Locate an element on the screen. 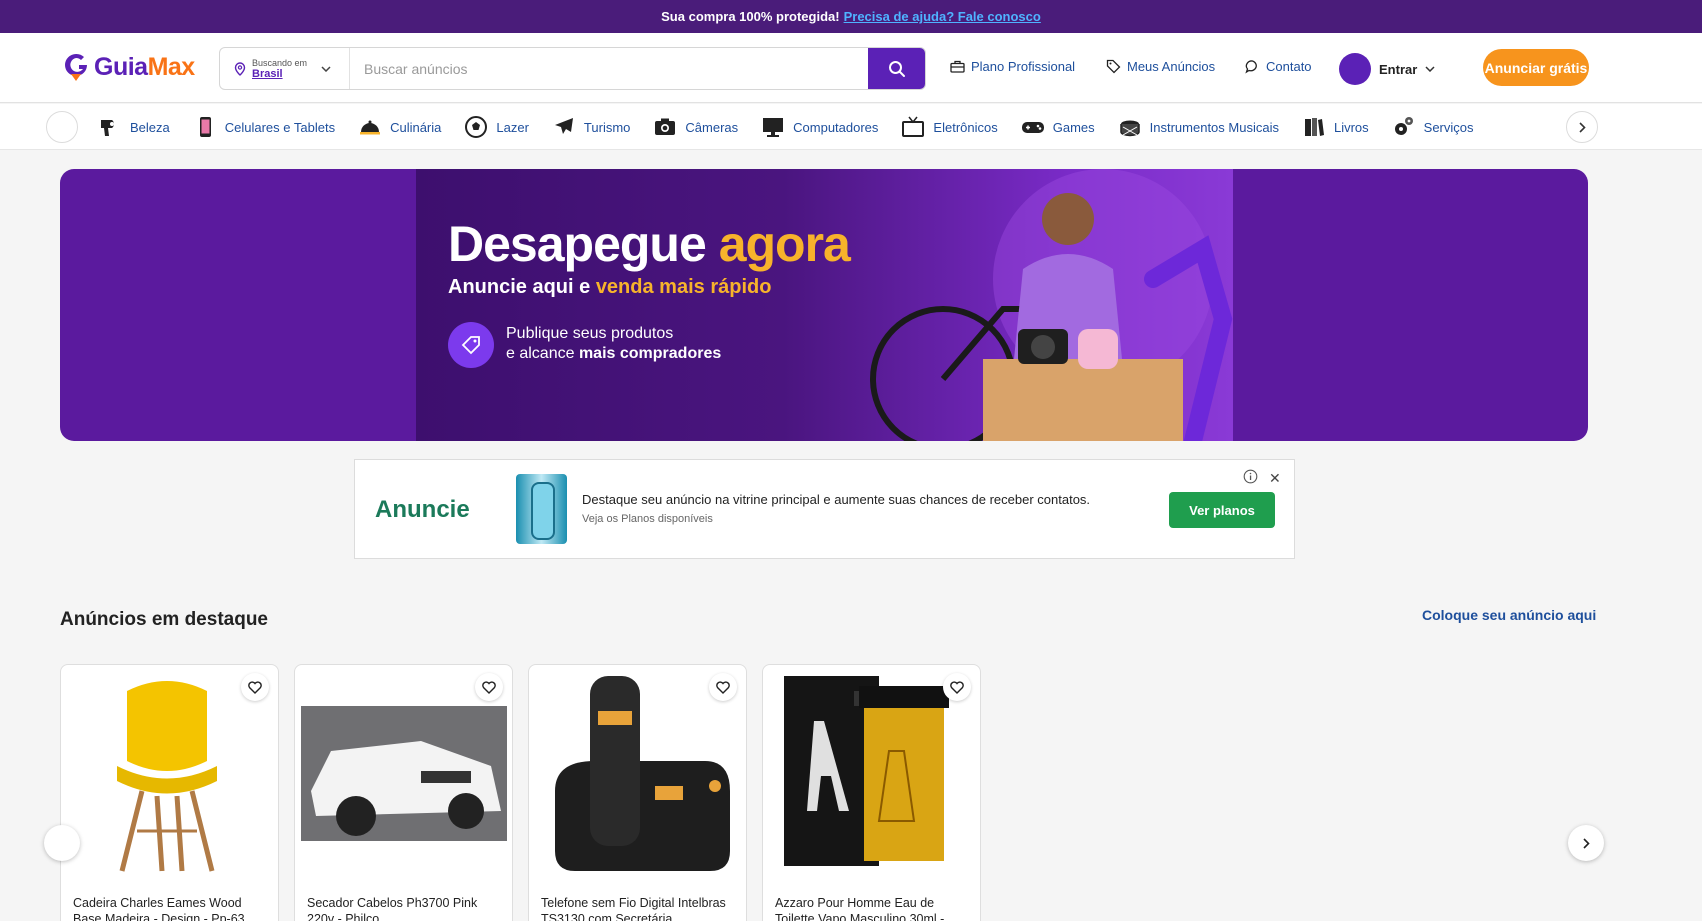 Image resolution: width=1702 pixels, height=921 pixels. my-ads-link: Meus Anúncios is located at coordinates (1160, 66).